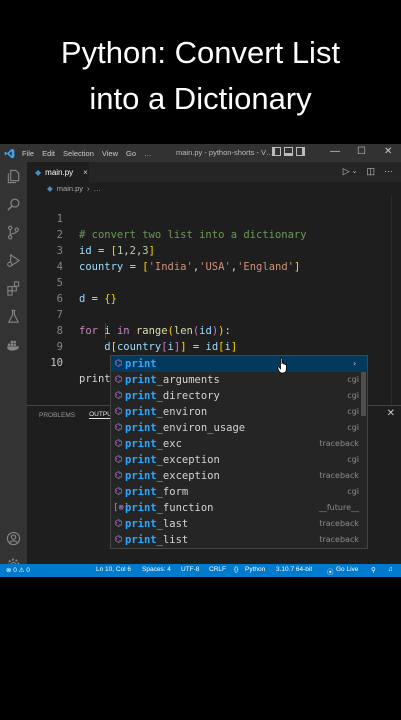 This screenshot has width=401, height=720. What do you see at coordinates (388, 151) in the screenshot?
I see `close-window-button: ✕` at bounding box center [388, 151].